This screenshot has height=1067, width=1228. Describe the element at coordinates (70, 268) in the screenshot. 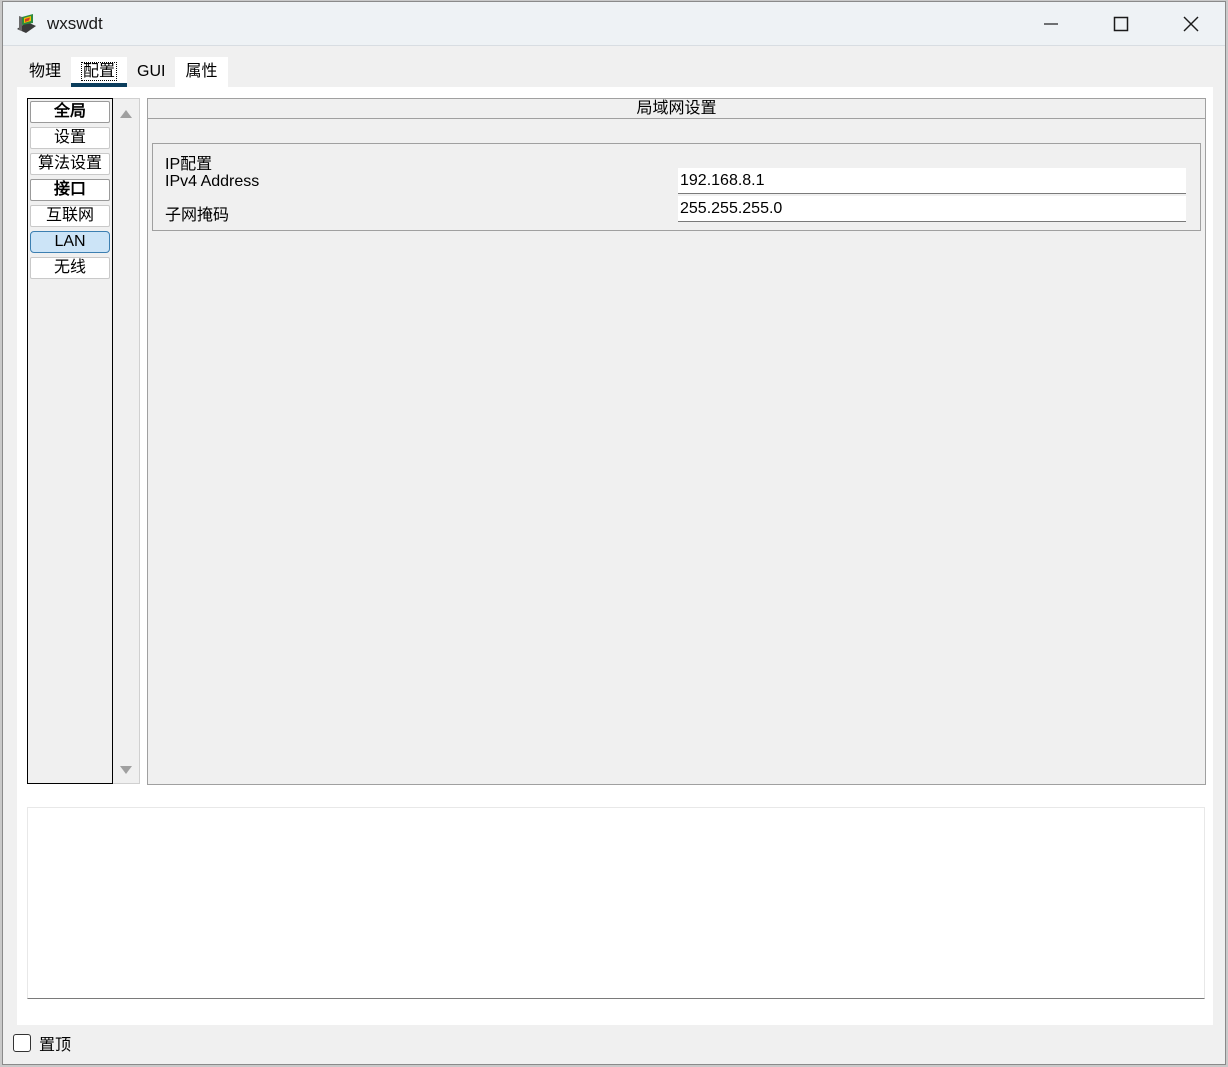

I see `nav-item-wireless: 无线` at that location.